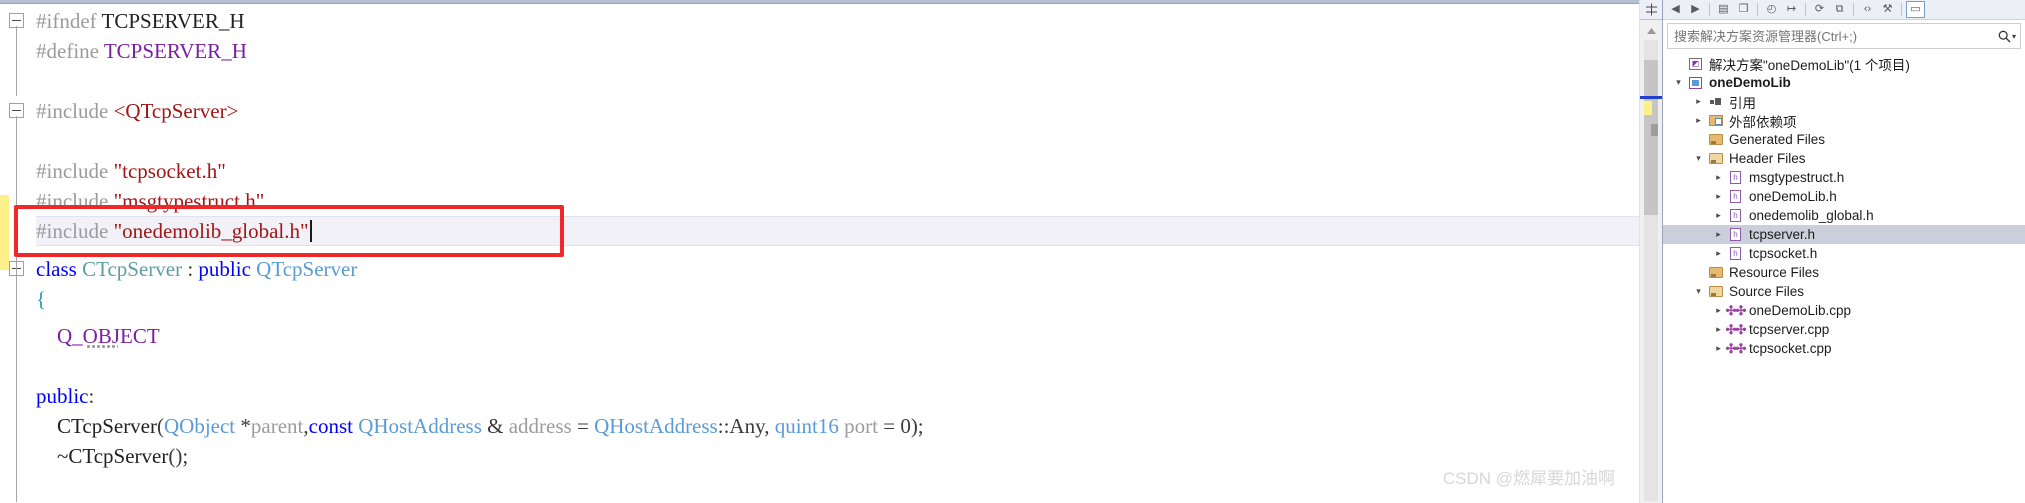 The image size is (2025, 503). Describe the element at coordinates (1844, 139) in the screenshot. I see `node-generated-files: Generated Files` at that location.